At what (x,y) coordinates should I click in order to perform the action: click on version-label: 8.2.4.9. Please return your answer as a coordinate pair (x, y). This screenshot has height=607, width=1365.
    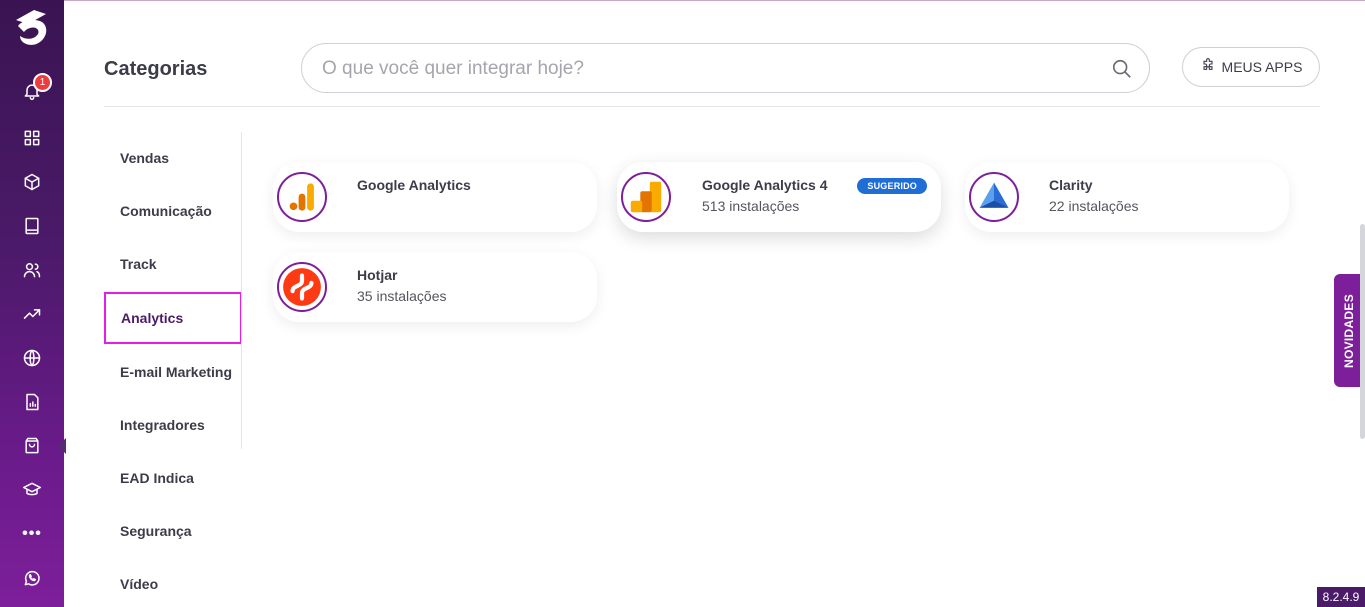
    Looking at the image, I should click on (1341, 597).